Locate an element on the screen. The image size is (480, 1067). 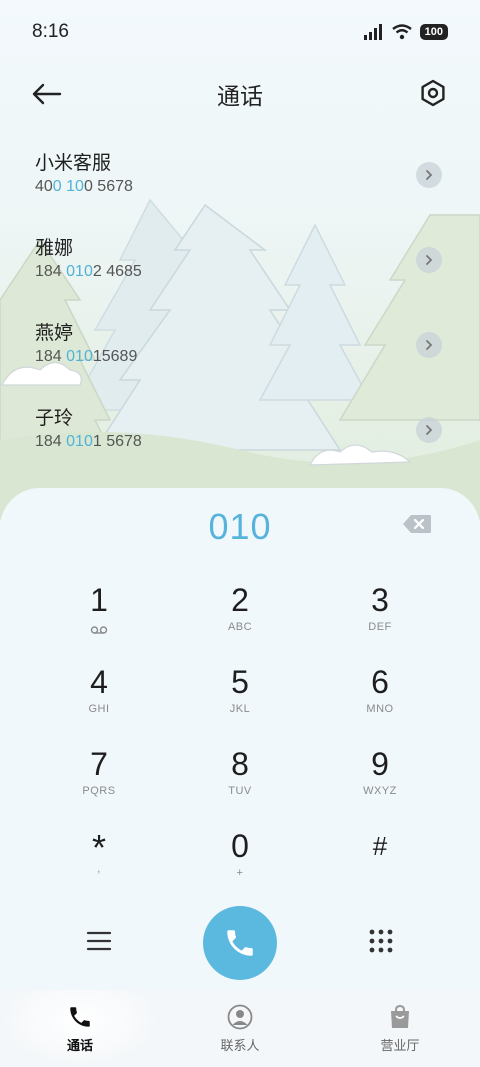
key-4: 4 GHI is located at coordinates (99, 697).